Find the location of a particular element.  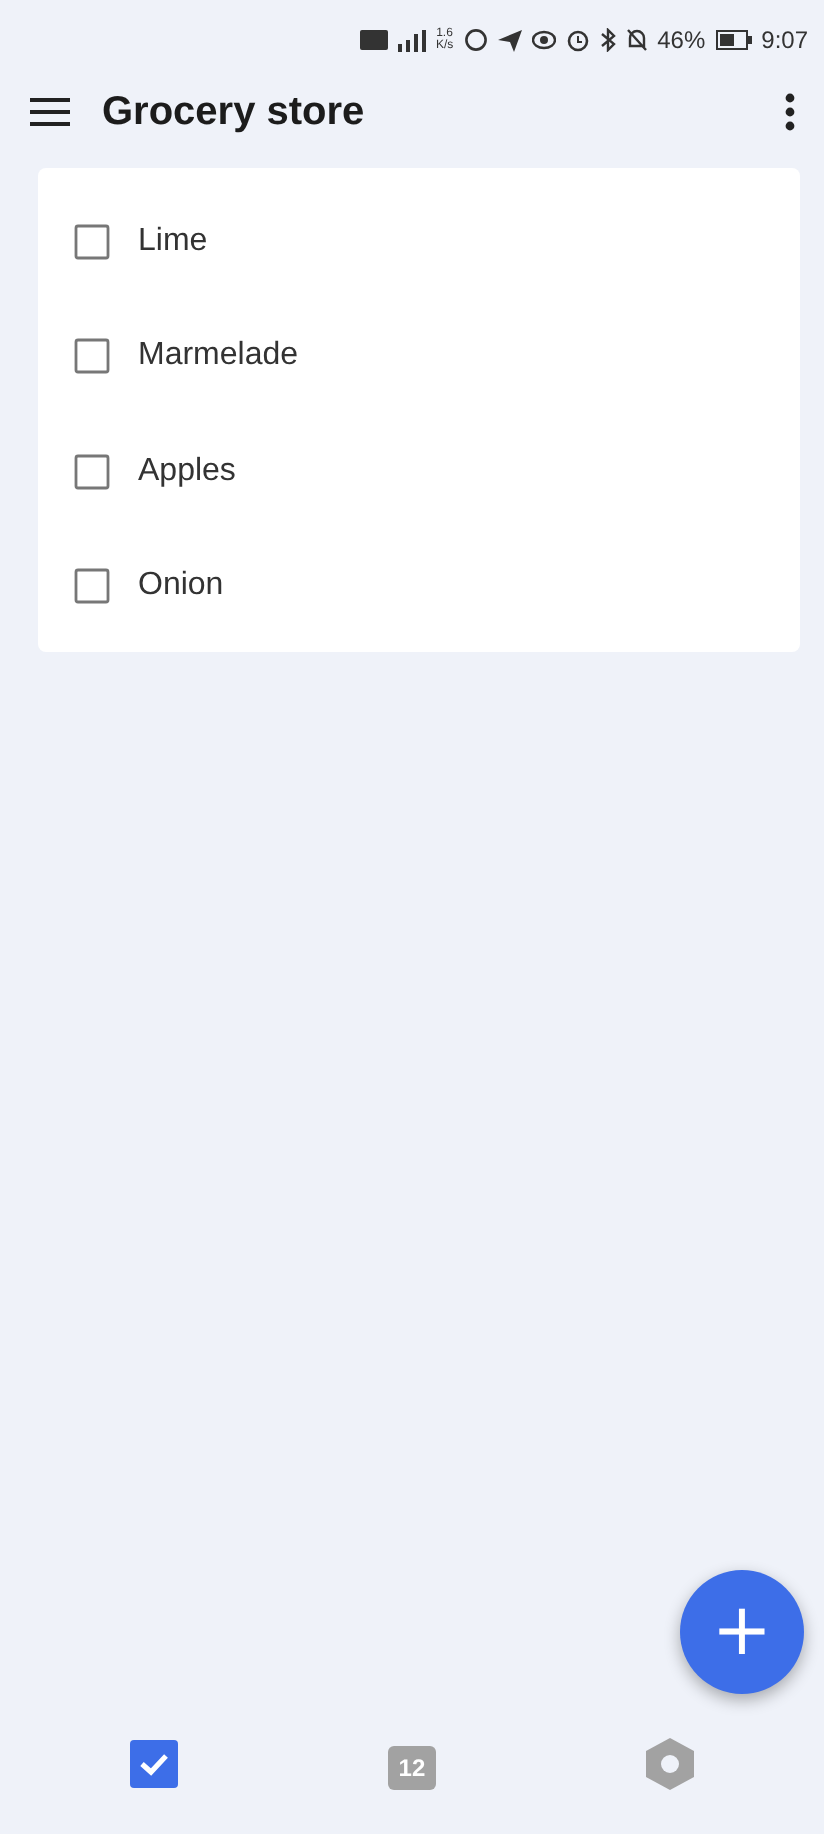

add-button: + is located at coordinates (742, 1632).